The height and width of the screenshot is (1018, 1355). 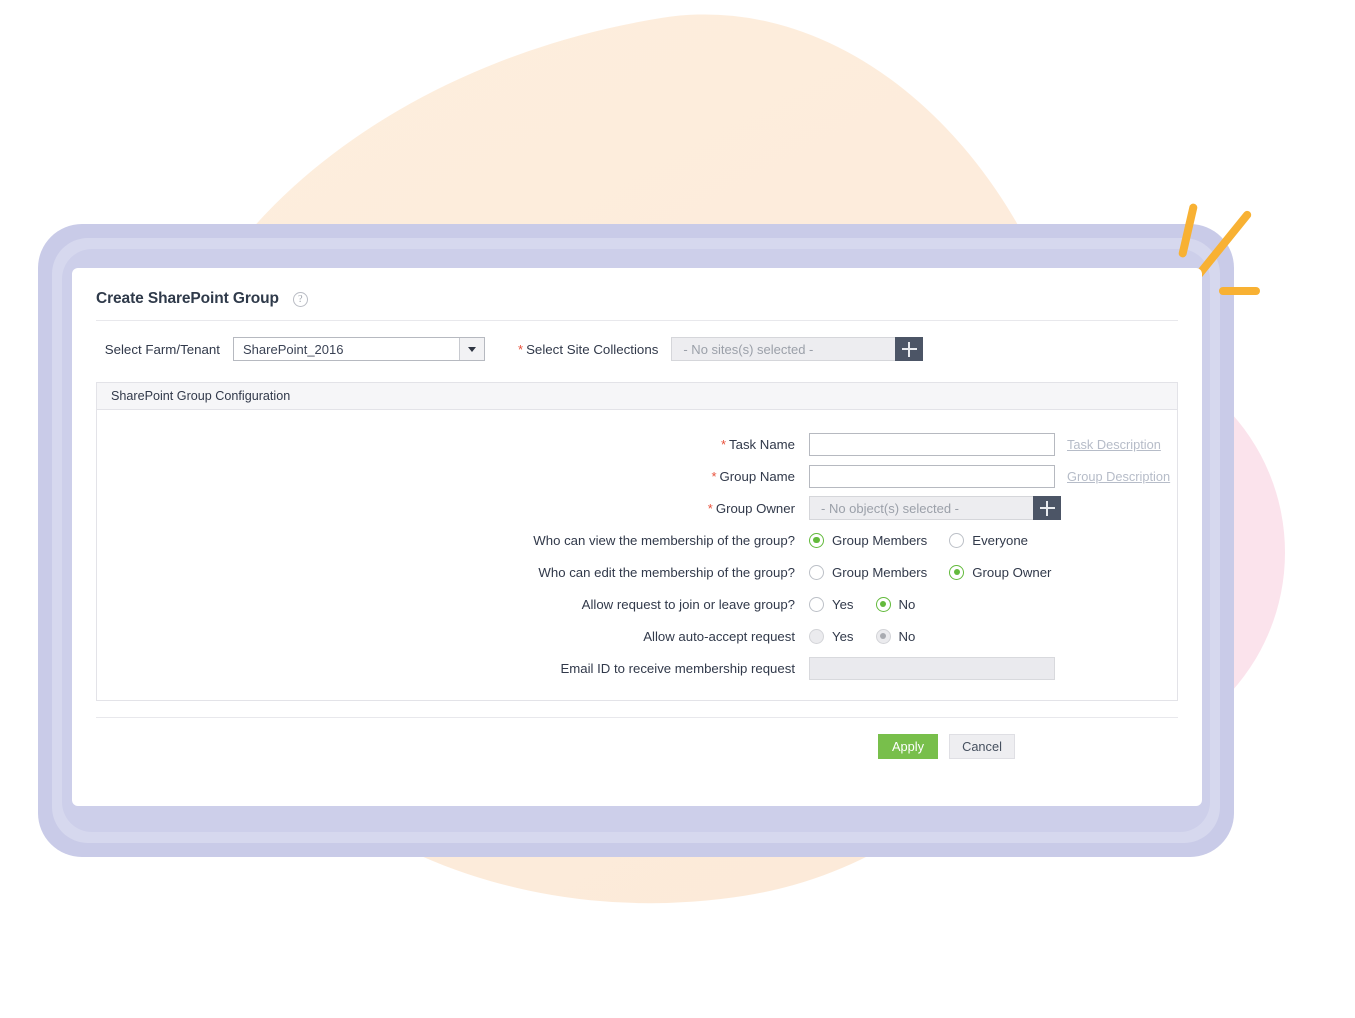 I want to click on group-owner-picker: - No object(s) selected -, so click(x=935, y=508).